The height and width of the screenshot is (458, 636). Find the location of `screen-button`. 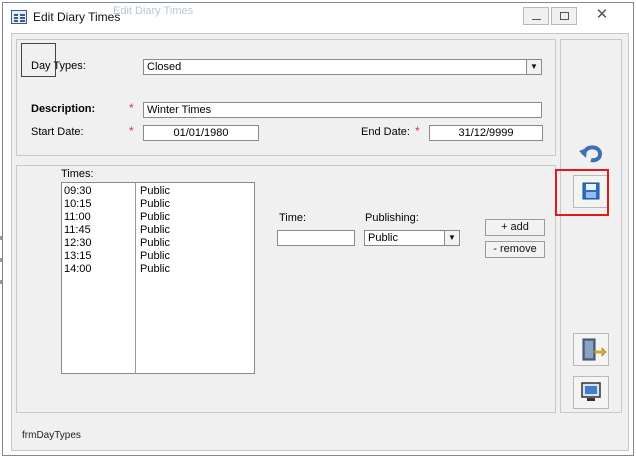

screen-button is located at coordinates (591, 392).